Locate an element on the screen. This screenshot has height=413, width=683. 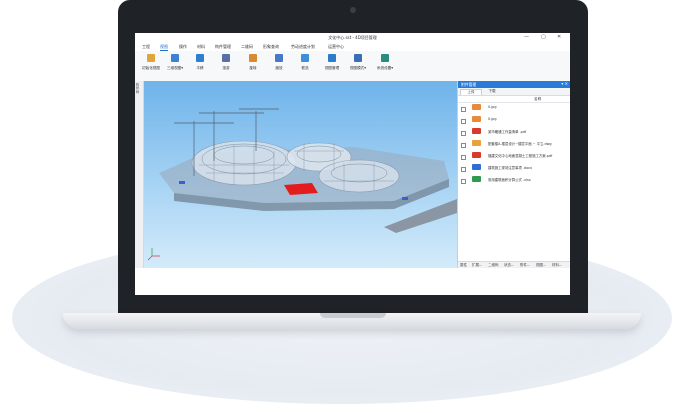
pan-button: 平移 is located at coordinates (200, 62).